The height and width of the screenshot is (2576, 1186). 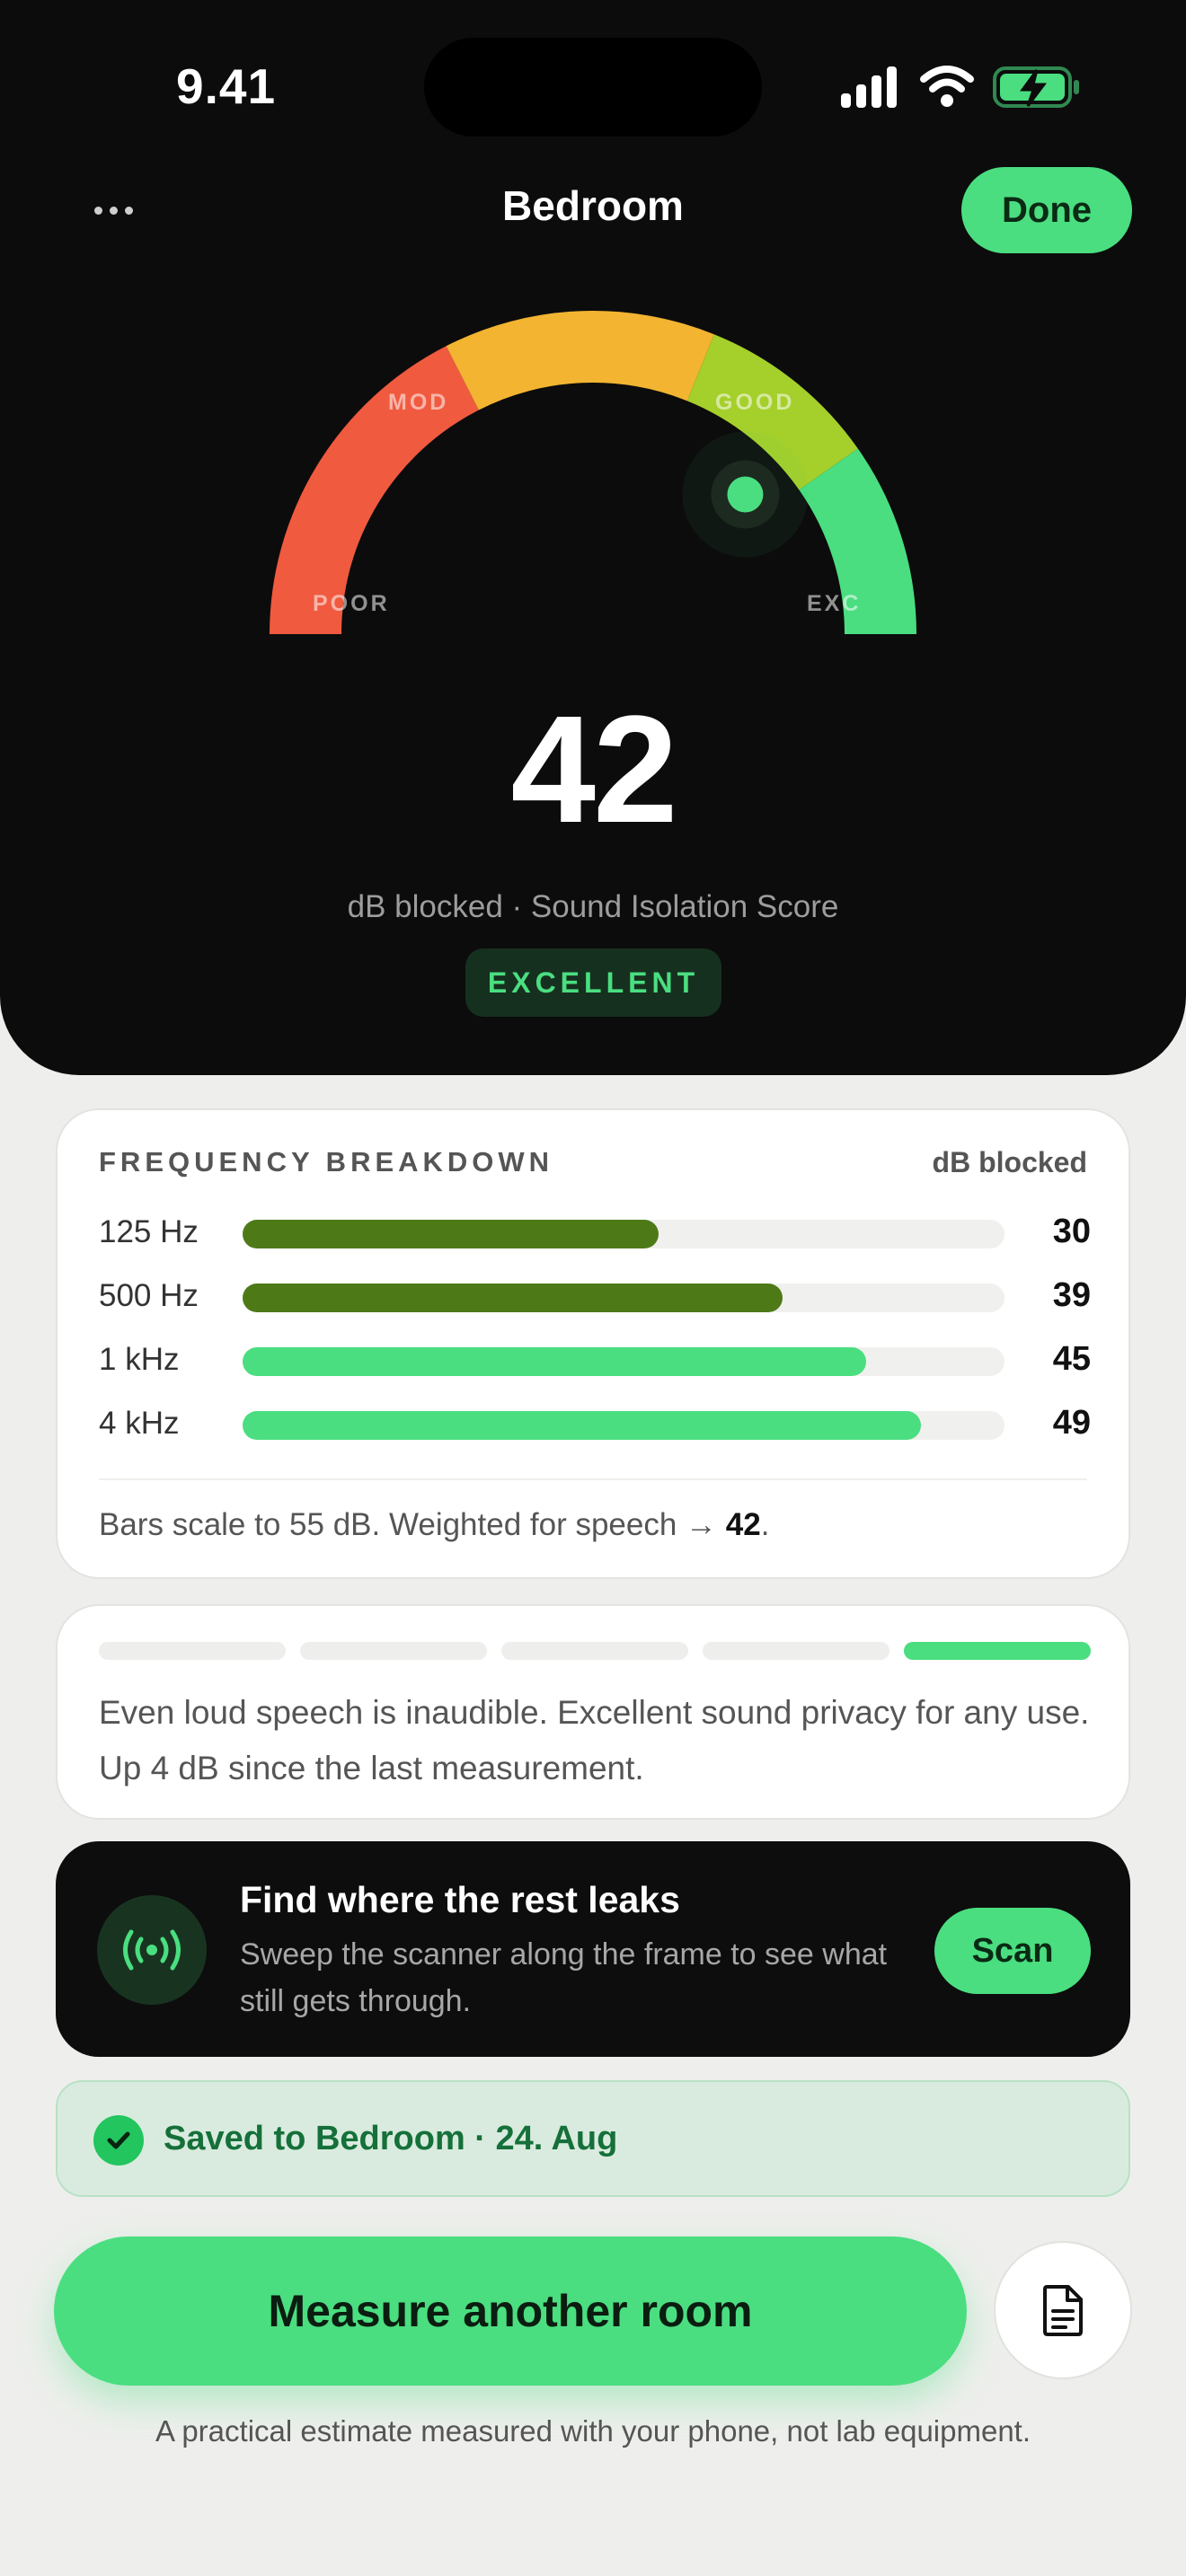 I want to click on frequency-note-suffix: ., so click(x=765, y=1524).